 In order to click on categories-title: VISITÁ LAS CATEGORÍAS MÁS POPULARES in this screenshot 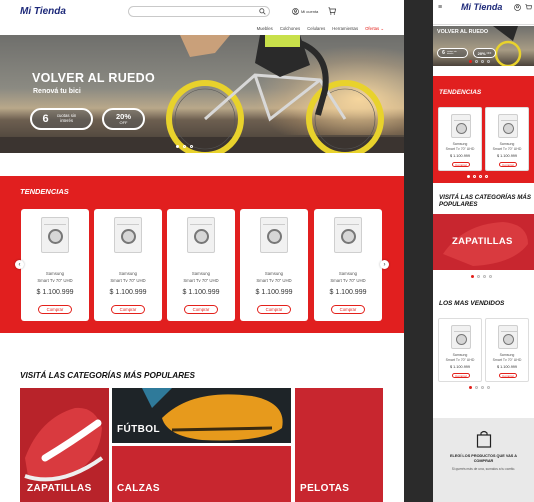, I will do `click(107, 375)`.